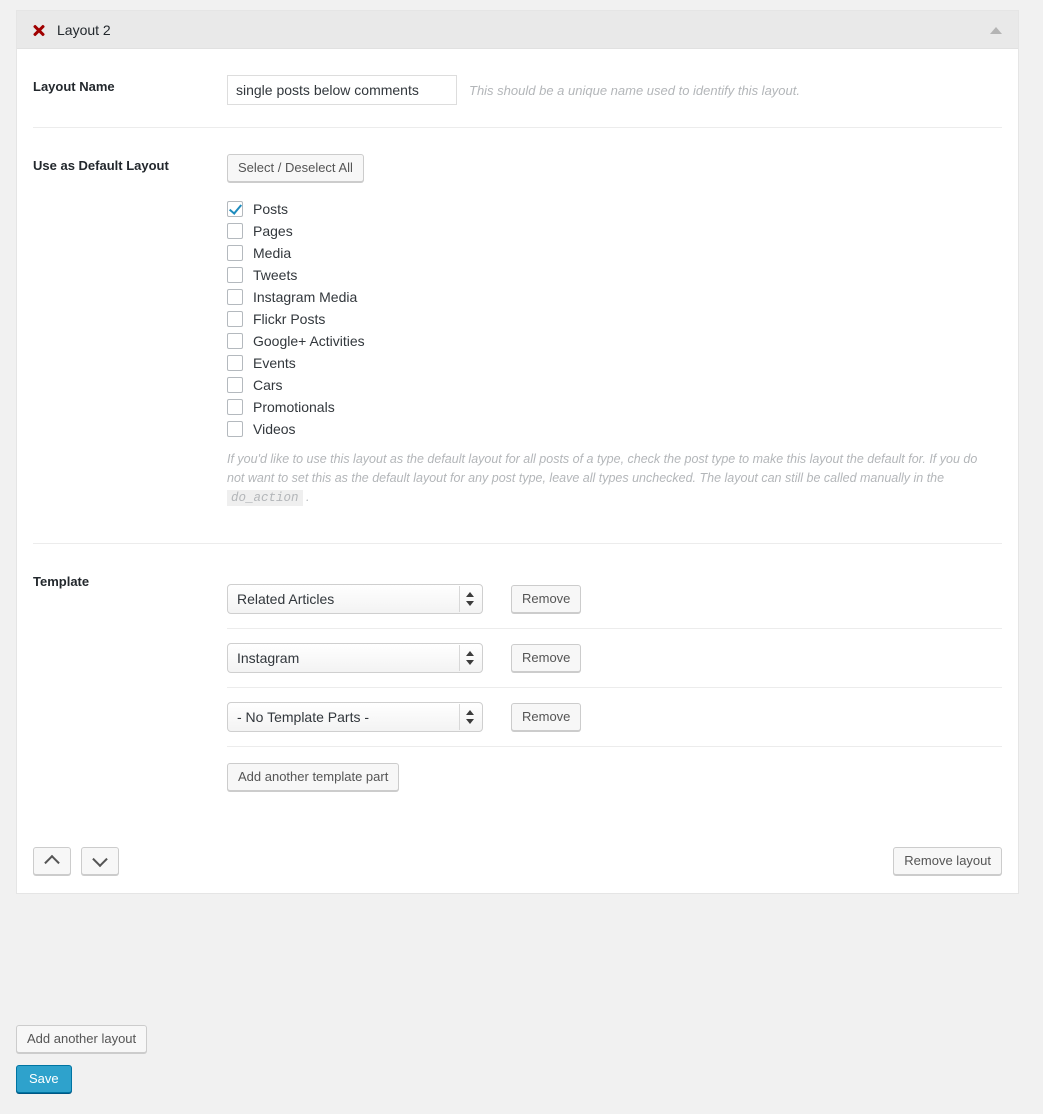  Describe the element at coordinates (39, 30) in the screenshot. I see `close-icon` at that location.